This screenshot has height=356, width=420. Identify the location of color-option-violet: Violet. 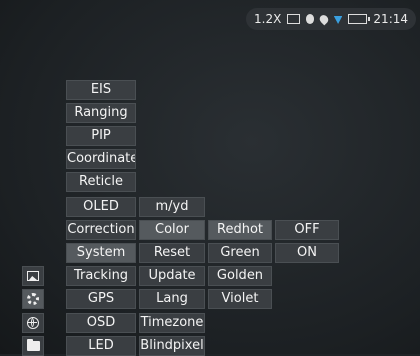
(240, 299).